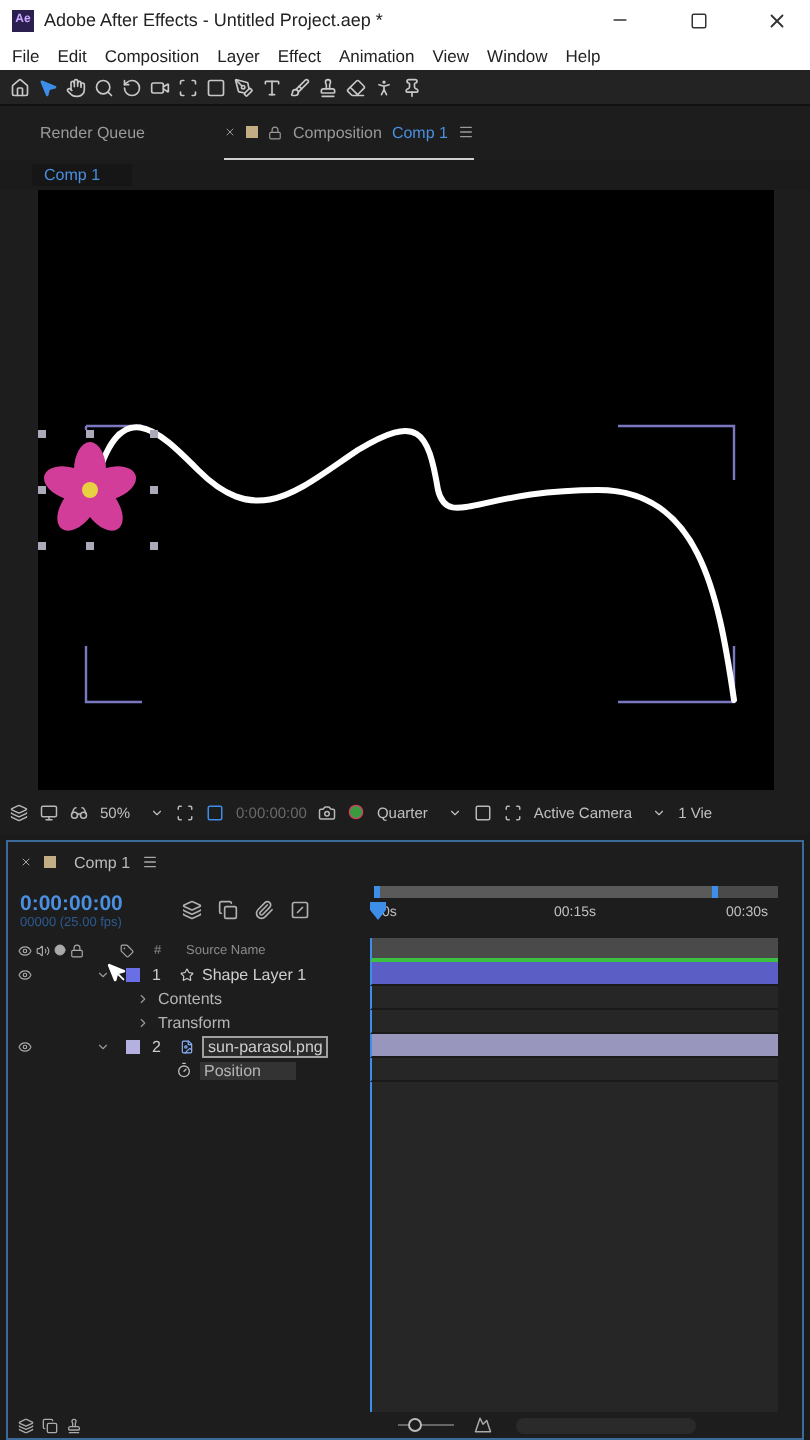 Image resolution: width=810 pixels, height=1440 pixels. I want to click on cursor-icon, so click(117, 973).